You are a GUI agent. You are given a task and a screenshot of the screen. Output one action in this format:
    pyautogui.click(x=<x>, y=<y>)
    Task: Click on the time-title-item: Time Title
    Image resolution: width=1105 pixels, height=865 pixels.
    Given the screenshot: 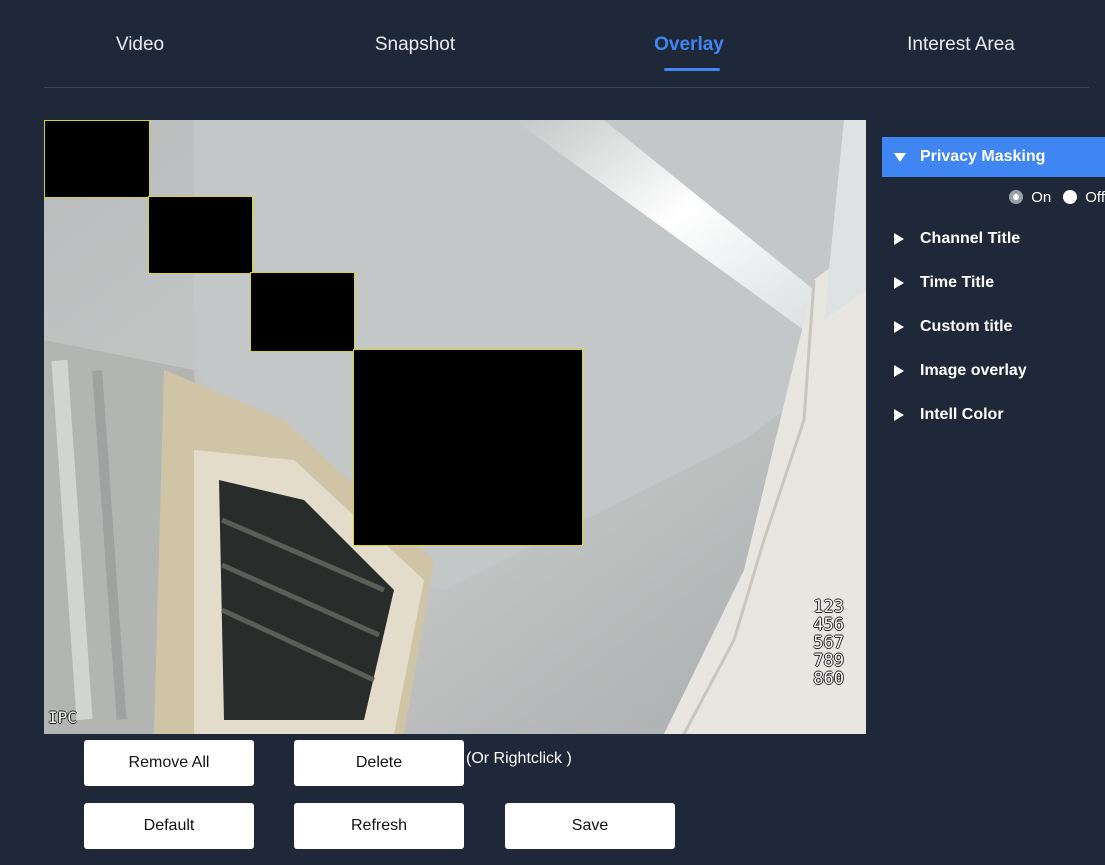 What is the action you would take?
    pyautogui.click(x=993, y=283)
    